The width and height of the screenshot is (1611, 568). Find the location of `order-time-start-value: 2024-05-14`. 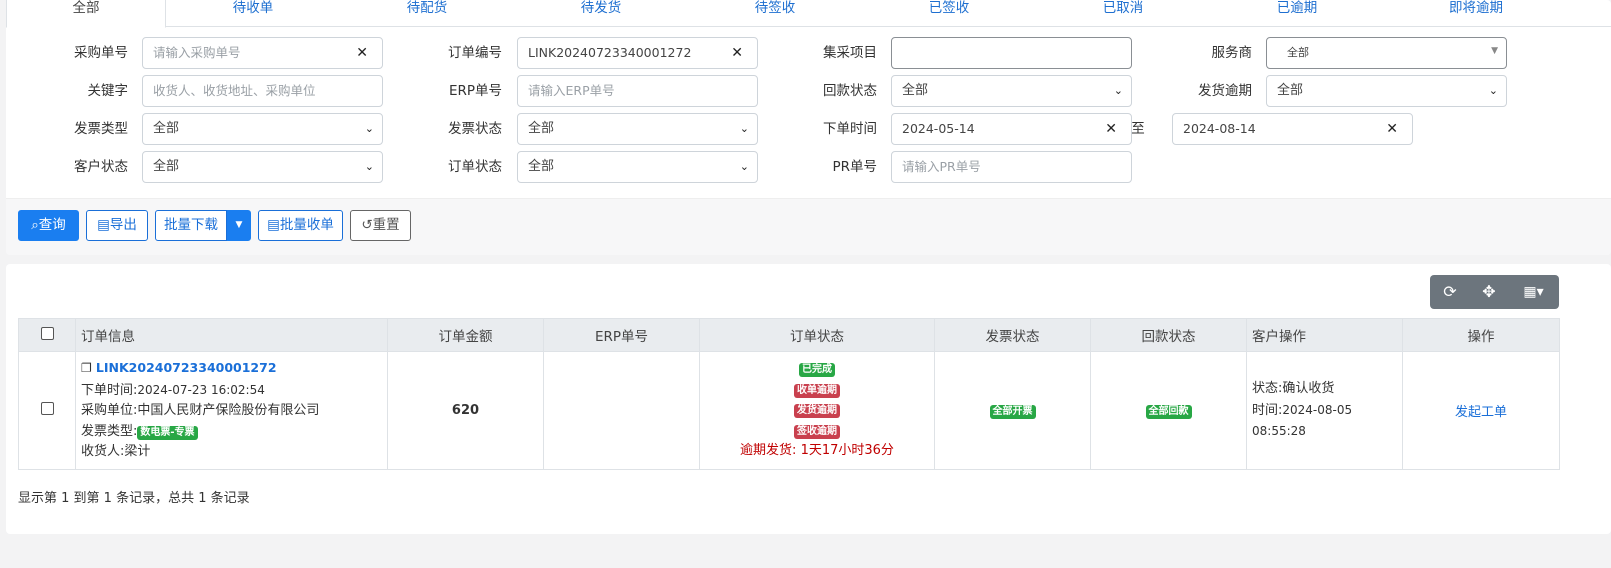

order-time-start-value: 2024-05-14 is located at coordinates (938, 128).